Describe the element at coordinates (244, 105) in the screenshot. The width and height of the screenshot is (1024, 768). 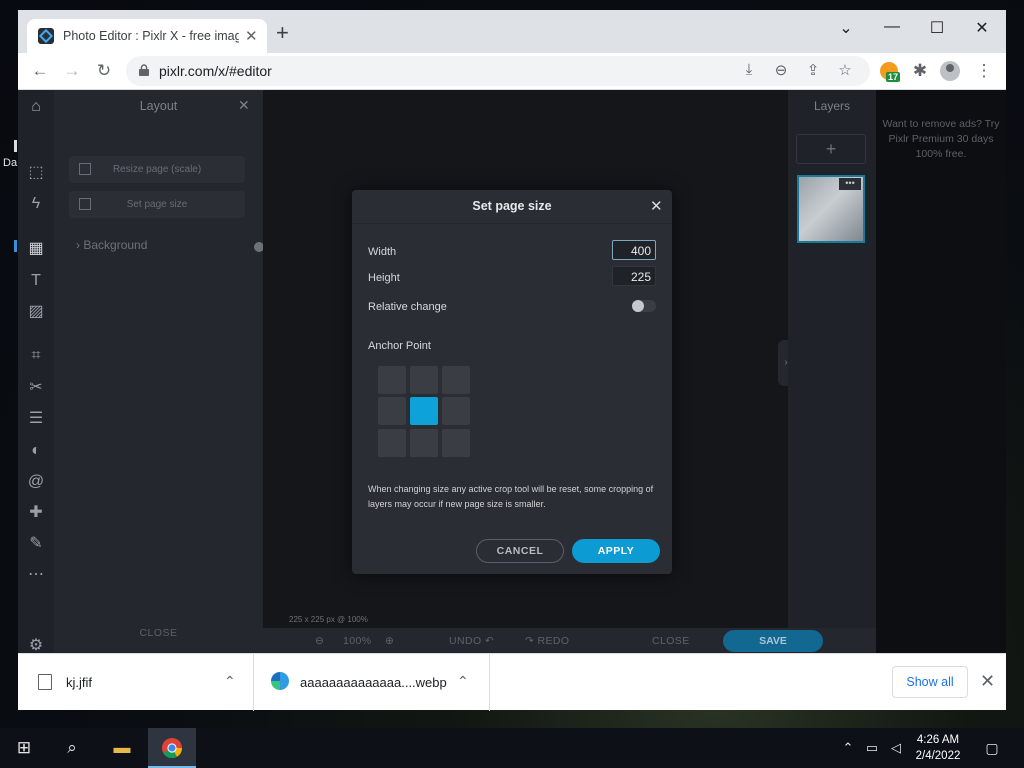
I see `layout-close-icon: ✕` at that location.